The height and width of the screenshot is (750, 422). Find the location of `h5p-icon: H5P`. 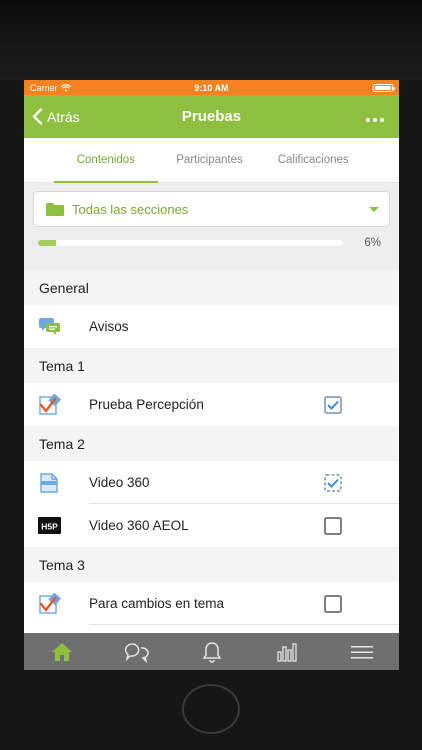

h5p-icon: H5P is located at coordinates (50, 526).